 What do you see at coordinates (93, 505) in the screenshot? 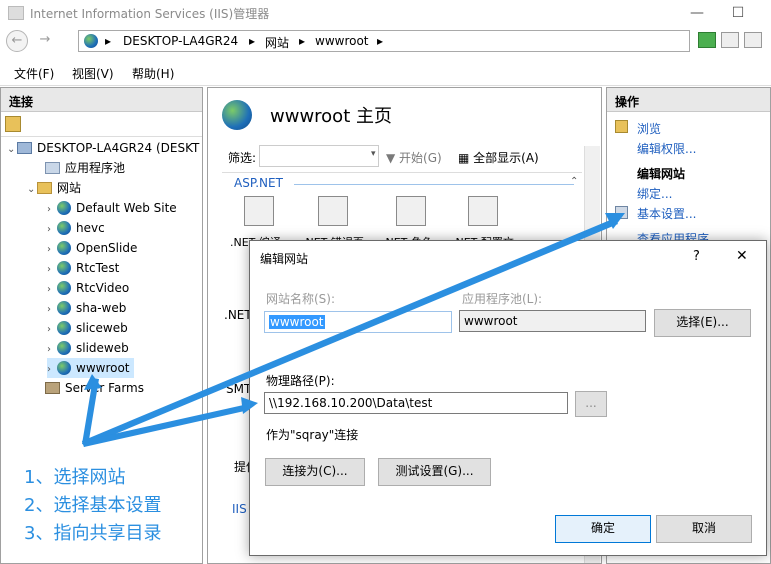
I see `annotation-step-2: 2、选择基本设置` at bounding box center [93, 505].